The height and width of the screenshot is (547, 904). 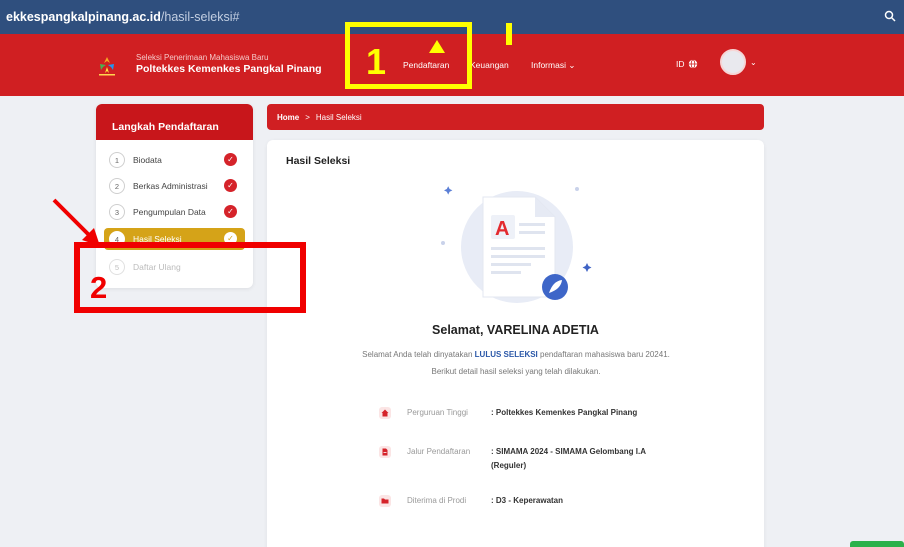 I want to click on detail-row-diterima-di-prodi: Diterima di Prodi : D3 - Keperawatan, so click(x=530, y=501).